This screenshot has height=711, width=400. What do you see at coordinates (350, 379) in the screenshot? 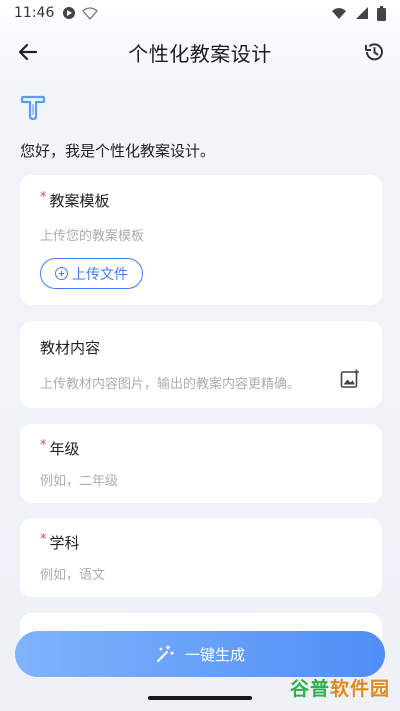
I see `image-add-icon` at bounding box center [350, 379].